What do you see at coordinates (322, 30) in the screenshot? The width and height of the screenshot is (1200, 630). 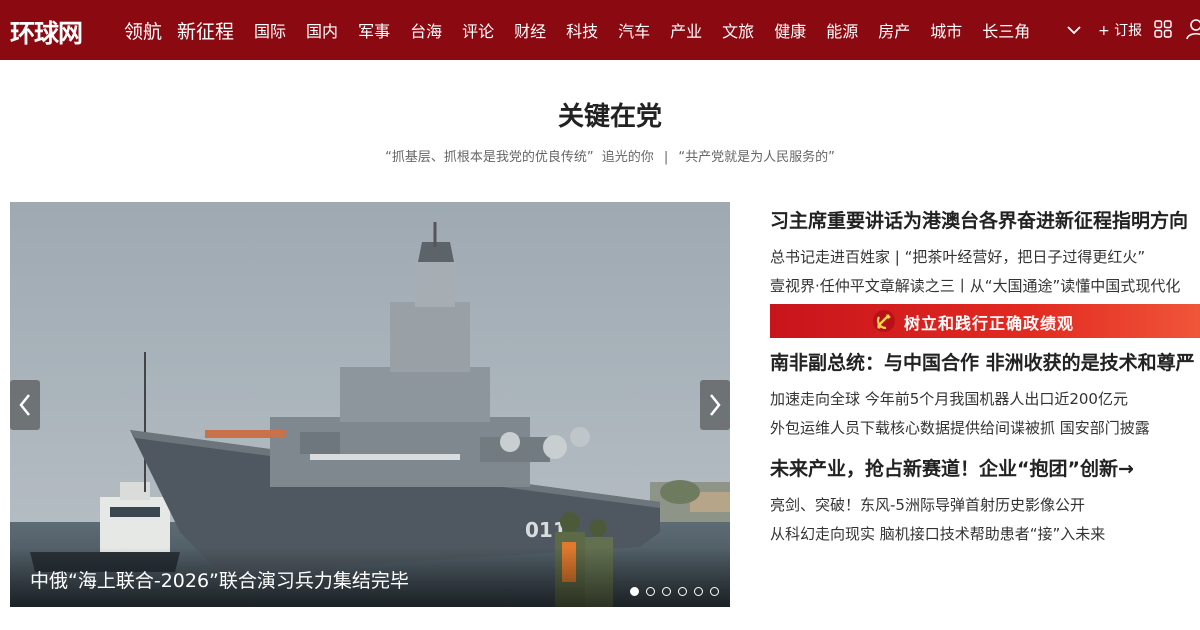 I see `nav-item-domestic: 国内` at bounding box center [322, 30].